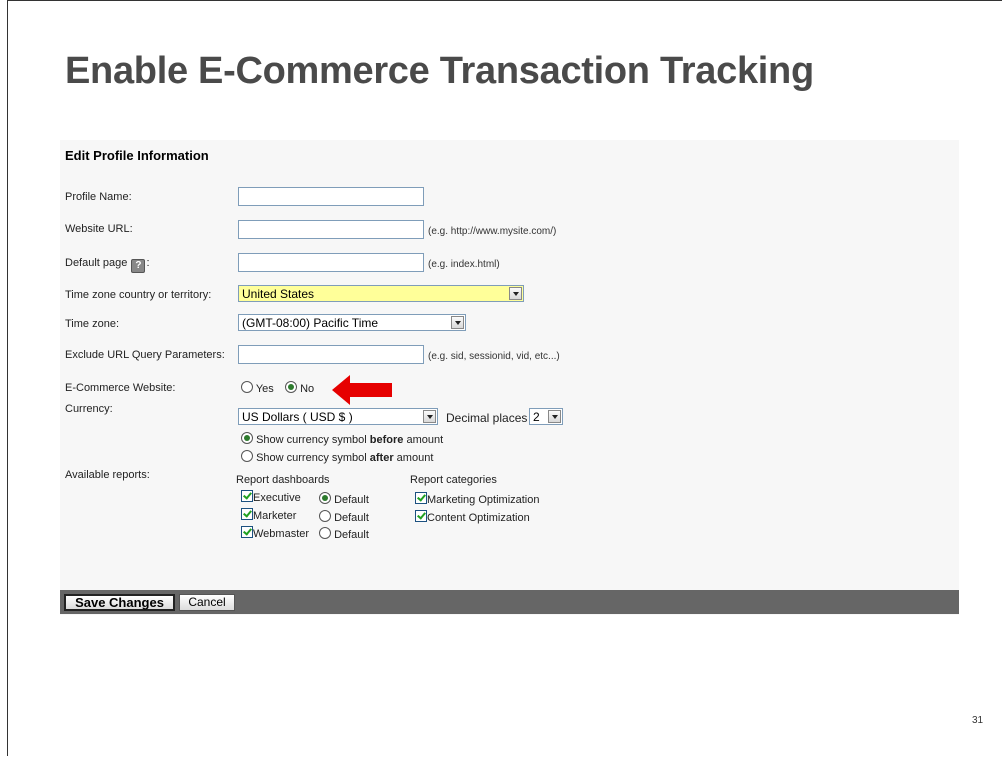 This screenshot has width=1003, height=757. I want to click on dashboard-item: Webmaster, so click(275, 533).